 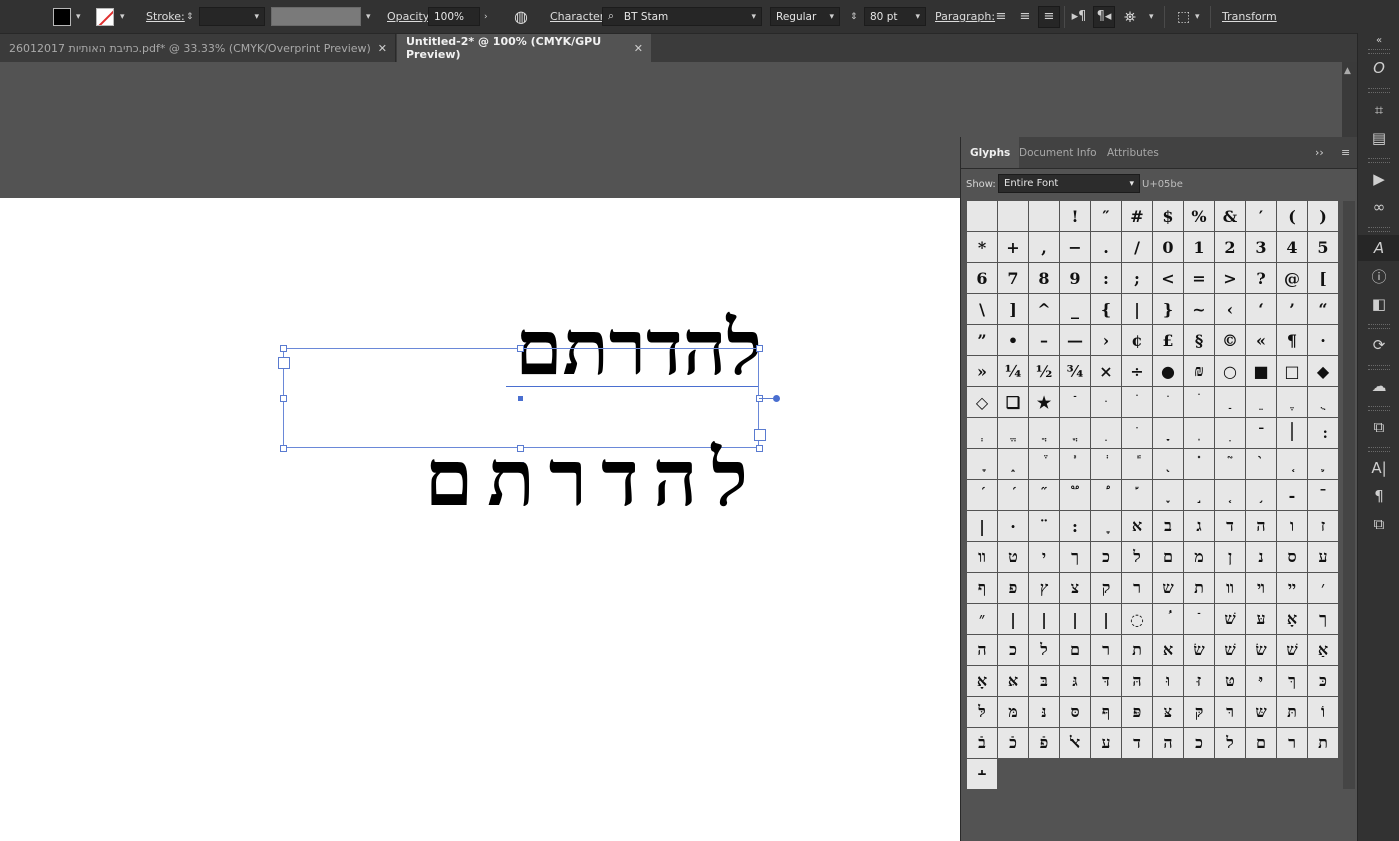 What do you see at coordinates (1261, 743) in the screenshot?
I see `glyph-cell: ﬦ` at bounding box center [1261, 743].